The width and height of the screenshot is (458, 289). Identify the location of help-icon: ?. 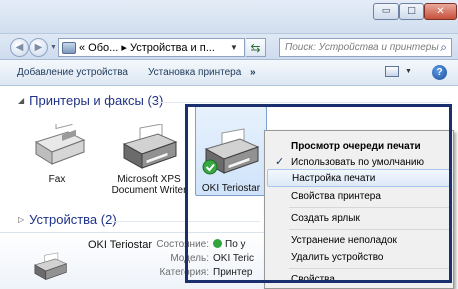
(439, 72).